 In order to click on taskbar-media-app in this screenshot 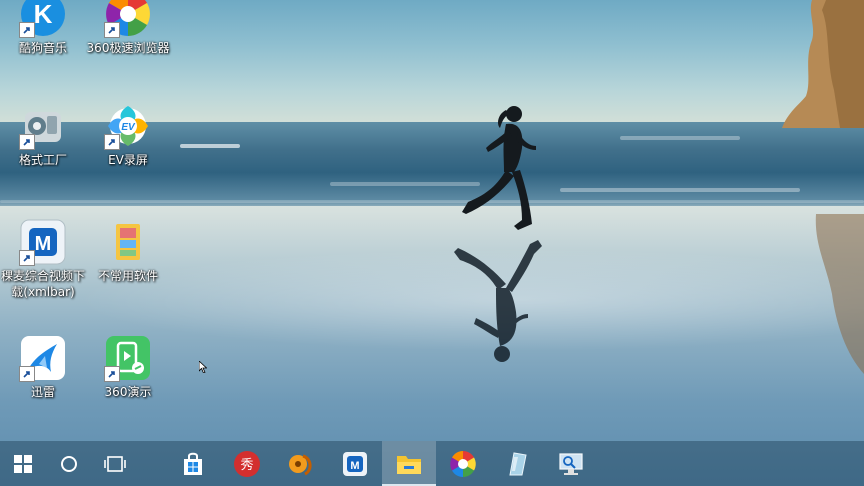, I will do `click(301, 463)`.